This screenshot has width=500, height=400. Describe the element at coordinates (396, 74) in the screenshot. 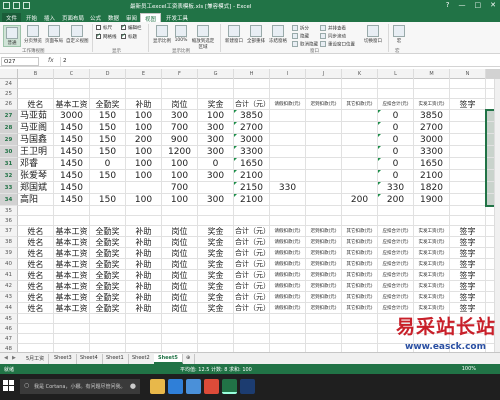

I see `column-header-l: L` at that location.